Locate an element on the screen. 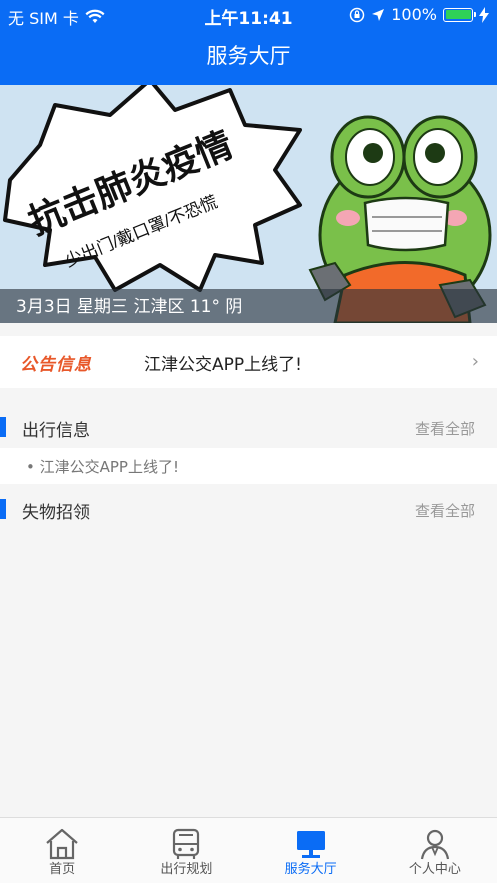  lost-found-view-all: 查看全部 is located at coordinates (445, 510).